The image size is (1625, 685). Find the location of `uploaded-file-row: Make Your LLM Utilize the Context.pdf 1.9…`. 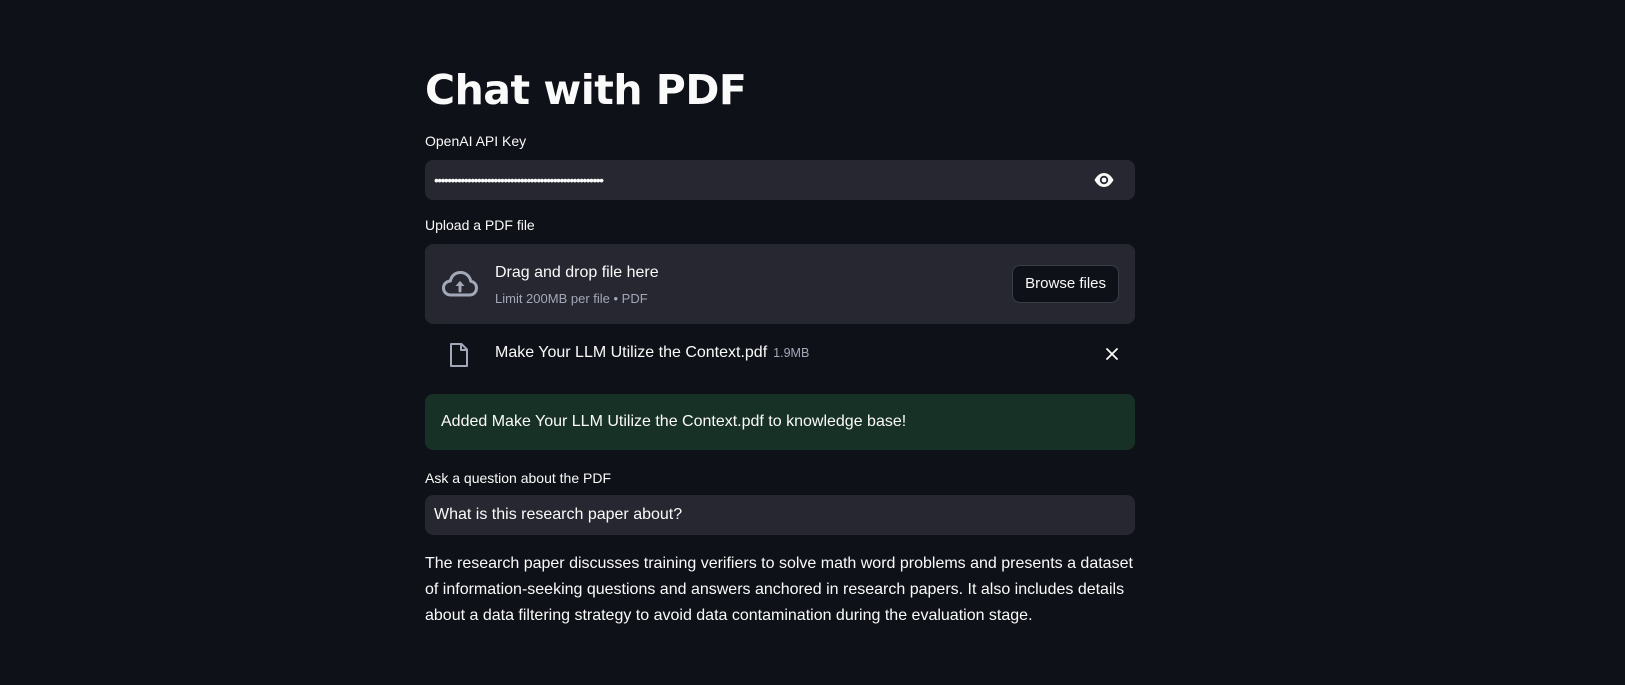

uploaded-file-row: Make Your LLM Utilize the Context.pdf 1.9… is located at coordinates (780, 354).